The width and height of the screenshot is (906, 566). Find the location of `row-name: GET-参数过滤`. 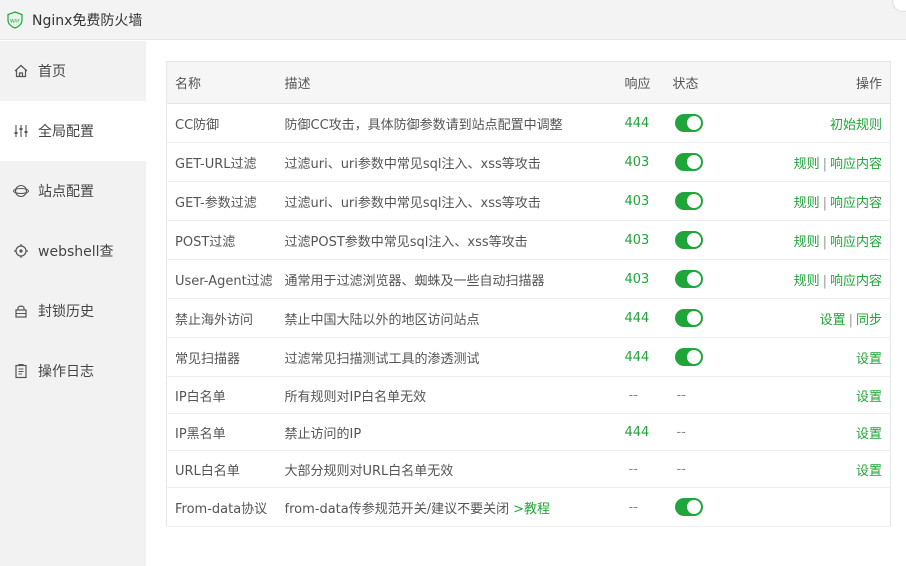

row-name: GET-参数过滤 is located at coordinates (225, 201).